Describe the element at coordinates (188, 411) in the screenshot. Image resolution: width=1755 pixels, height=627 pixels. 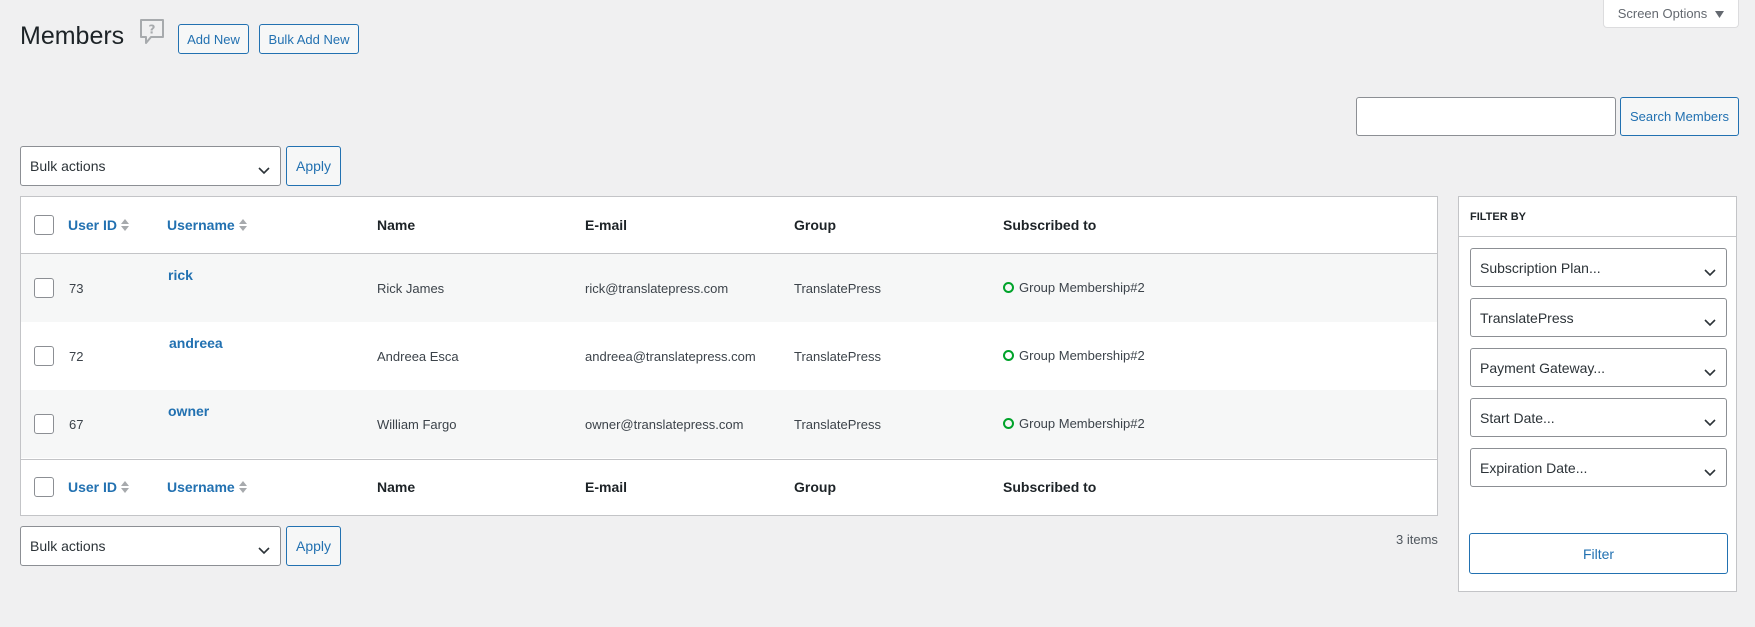
I see `username-link: owner` at that location.